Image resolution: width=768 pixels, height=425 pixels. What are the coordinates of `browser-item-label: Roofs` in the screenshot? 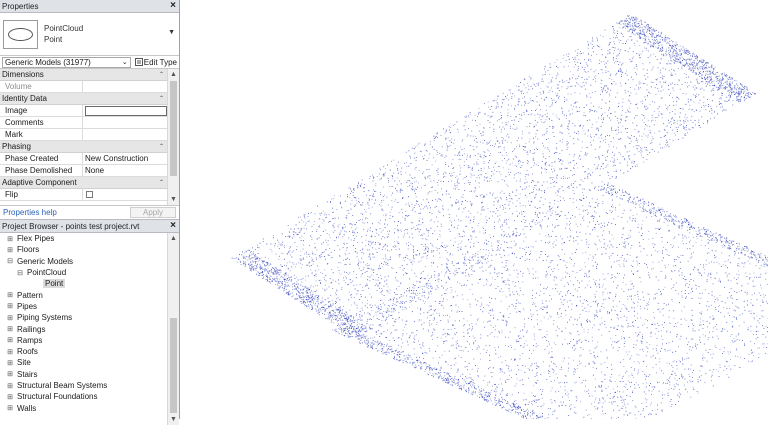 It's located at (27, 351).